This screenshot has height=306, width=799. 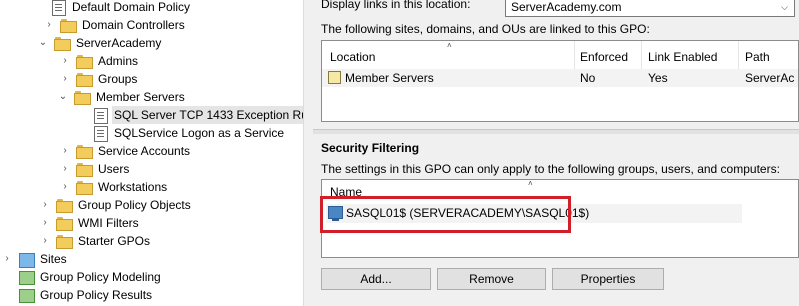 I want to click on row-location-text: Member Servers, so click(x=389, y=78).